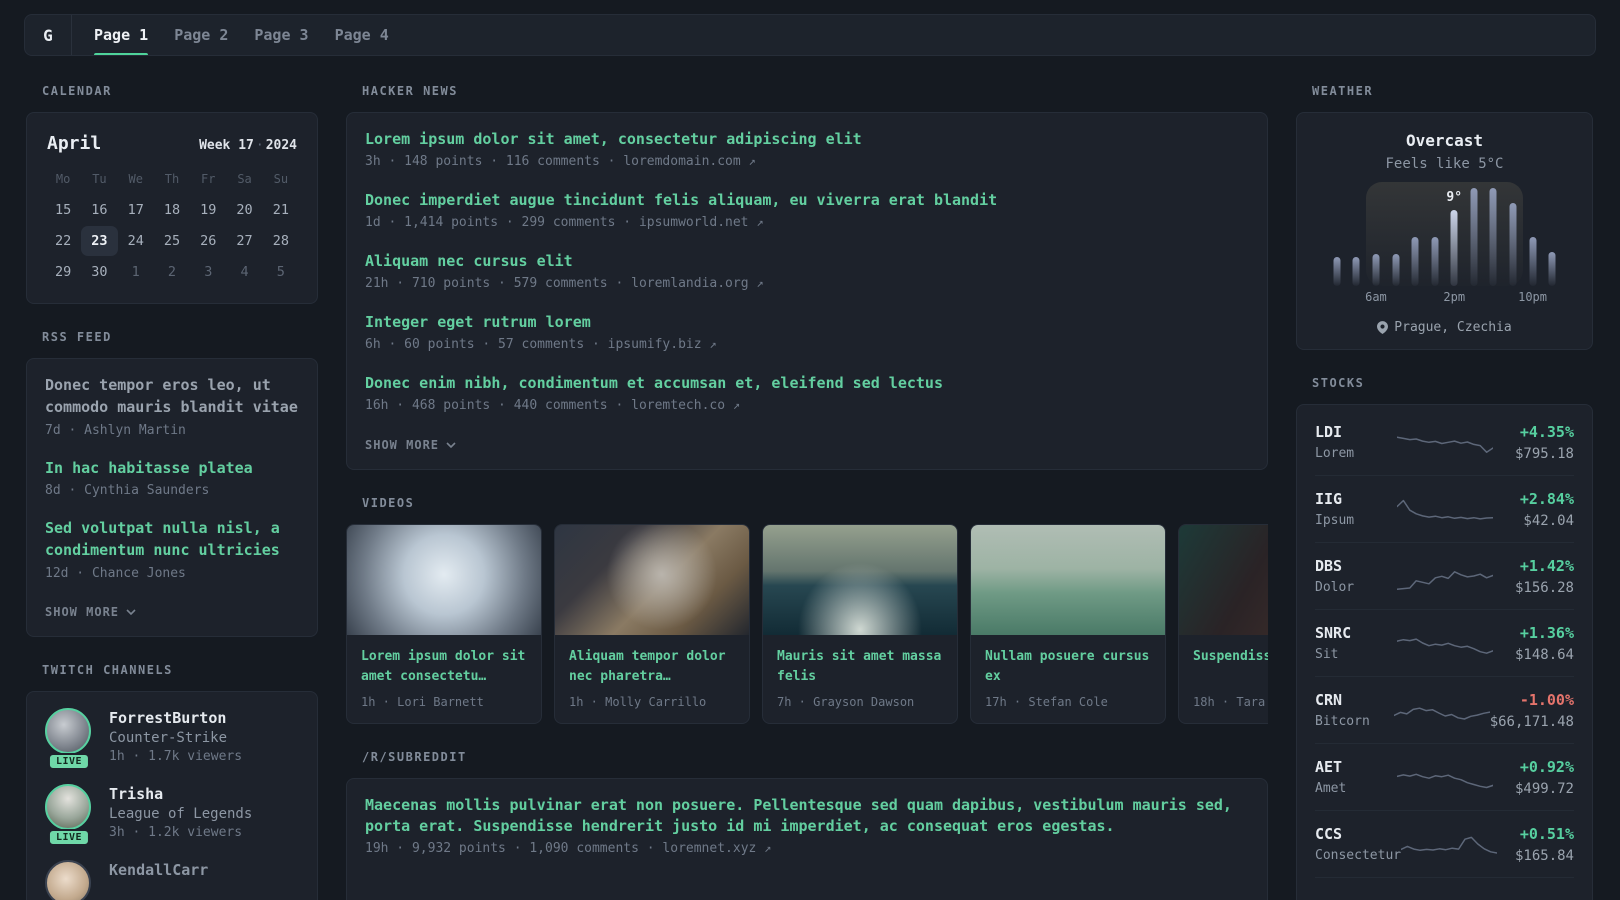 Image resolution: width=1620 pixels, height=900 pixels. Describe the element at coordinates (362, 35) in the screenshot. I see `tab-page-4: Page 4` at that location.